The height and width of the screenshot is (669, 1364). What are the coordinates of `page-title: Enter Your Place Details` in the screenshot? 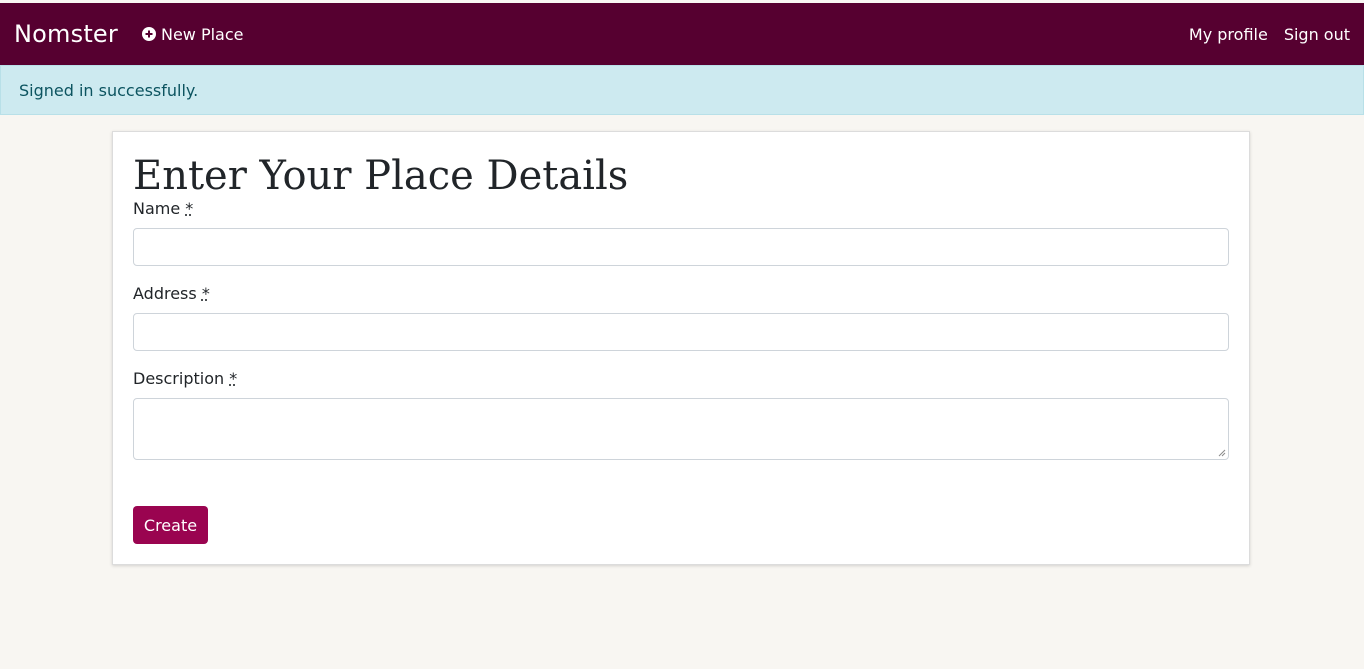 It's located at (381, 176).